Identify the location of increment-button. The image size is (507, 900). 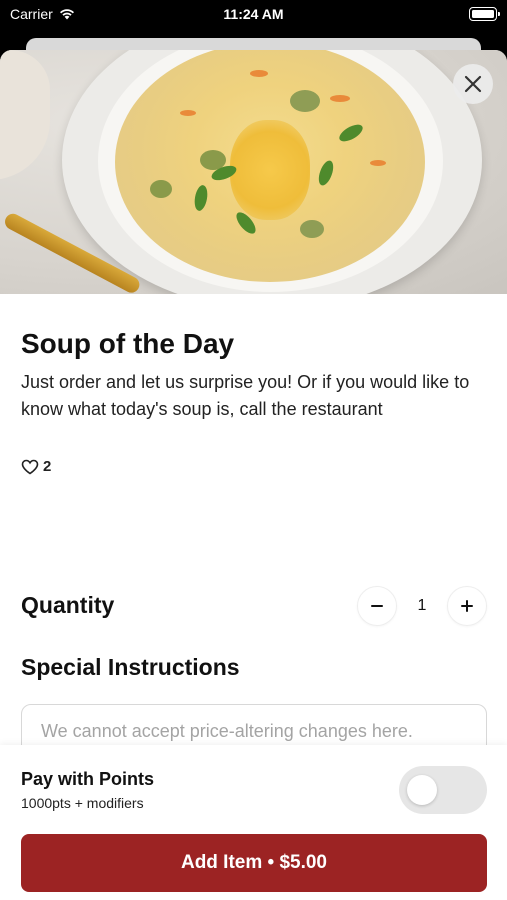
(467, 606).